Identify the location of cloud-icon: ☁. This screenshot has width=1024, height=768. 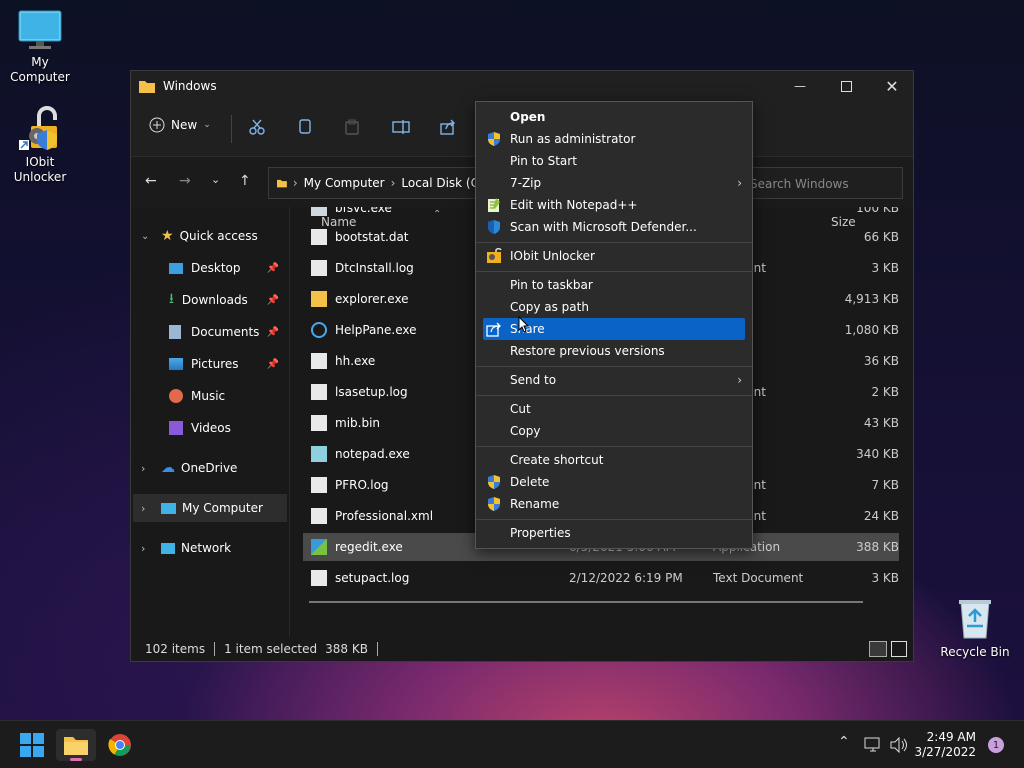
(168, 468).